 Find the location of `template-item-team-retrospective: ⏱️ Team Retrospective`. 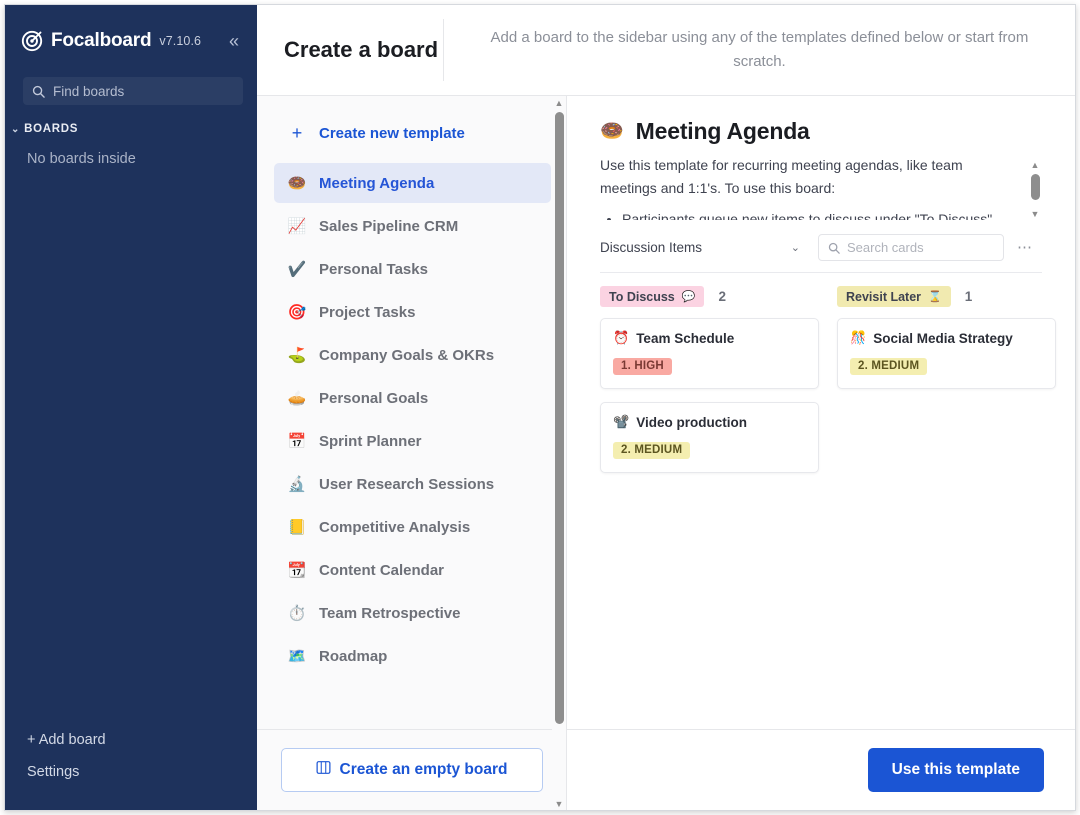

template-item-team-retrospective: ⏱️ Team Retrospective is located at coordinates (412, 613).